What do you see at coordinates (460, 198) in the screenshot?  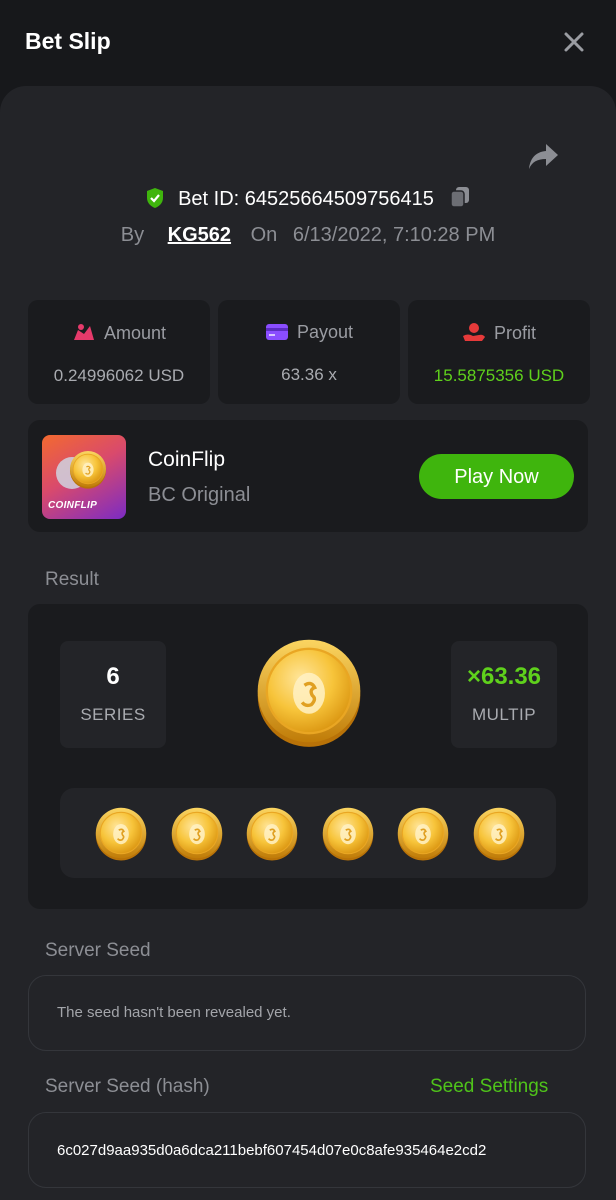 I see `copy-icon` at bounding box center [460, 198].